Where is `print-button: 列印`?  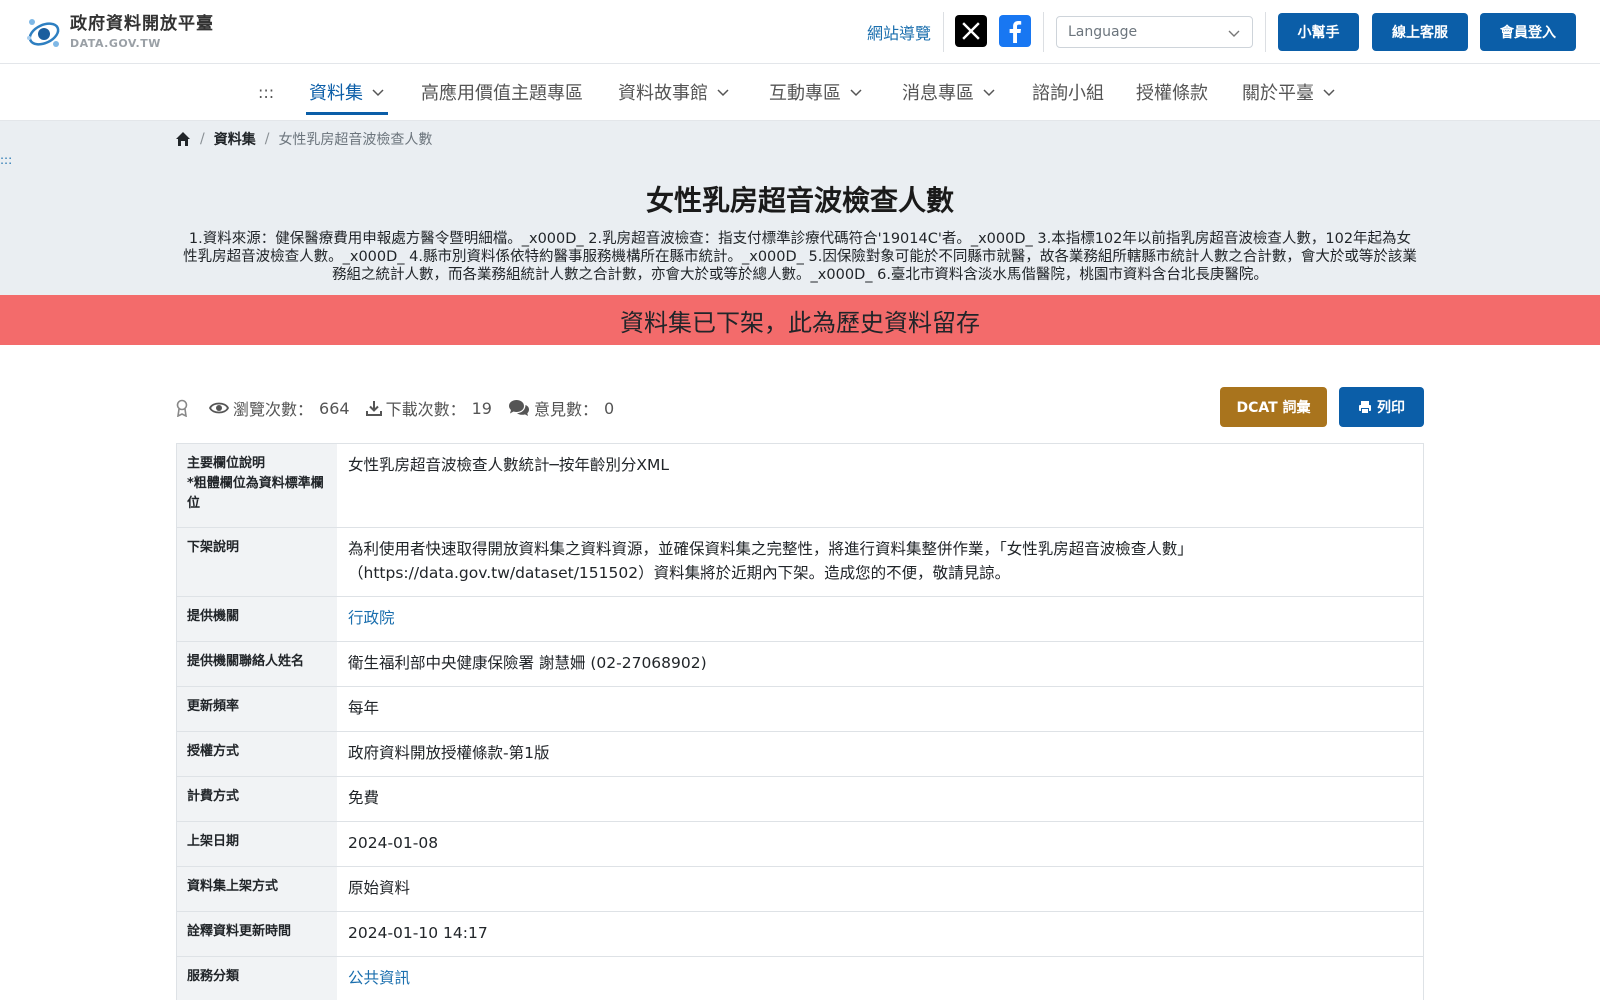
print-button: 列印 is located at coordinates (1381, 407).